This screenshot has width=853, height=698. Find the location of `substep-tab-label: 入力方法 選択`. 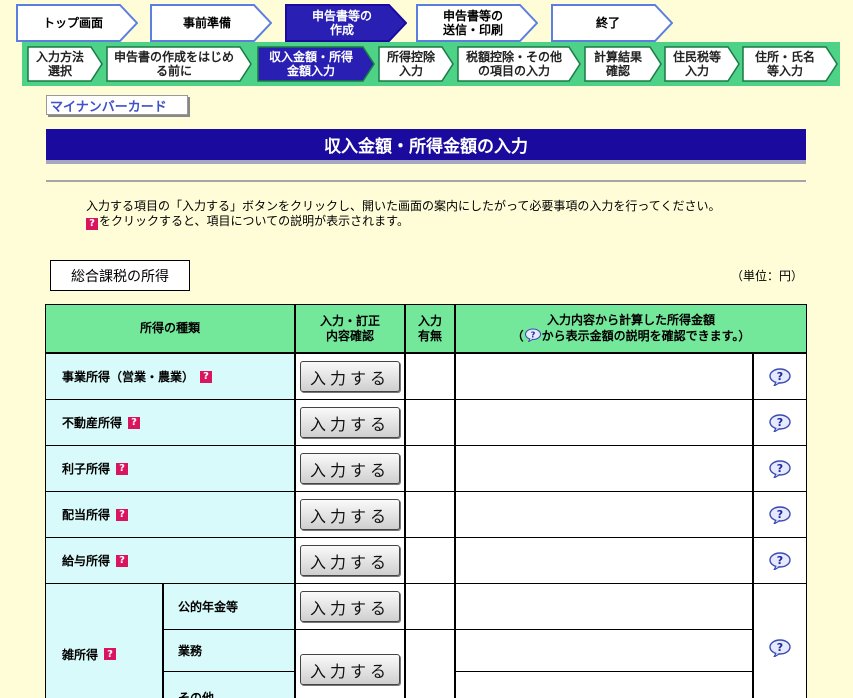

substep-tab-label: 入力方法 選択 is located at coordinates (59, 63).